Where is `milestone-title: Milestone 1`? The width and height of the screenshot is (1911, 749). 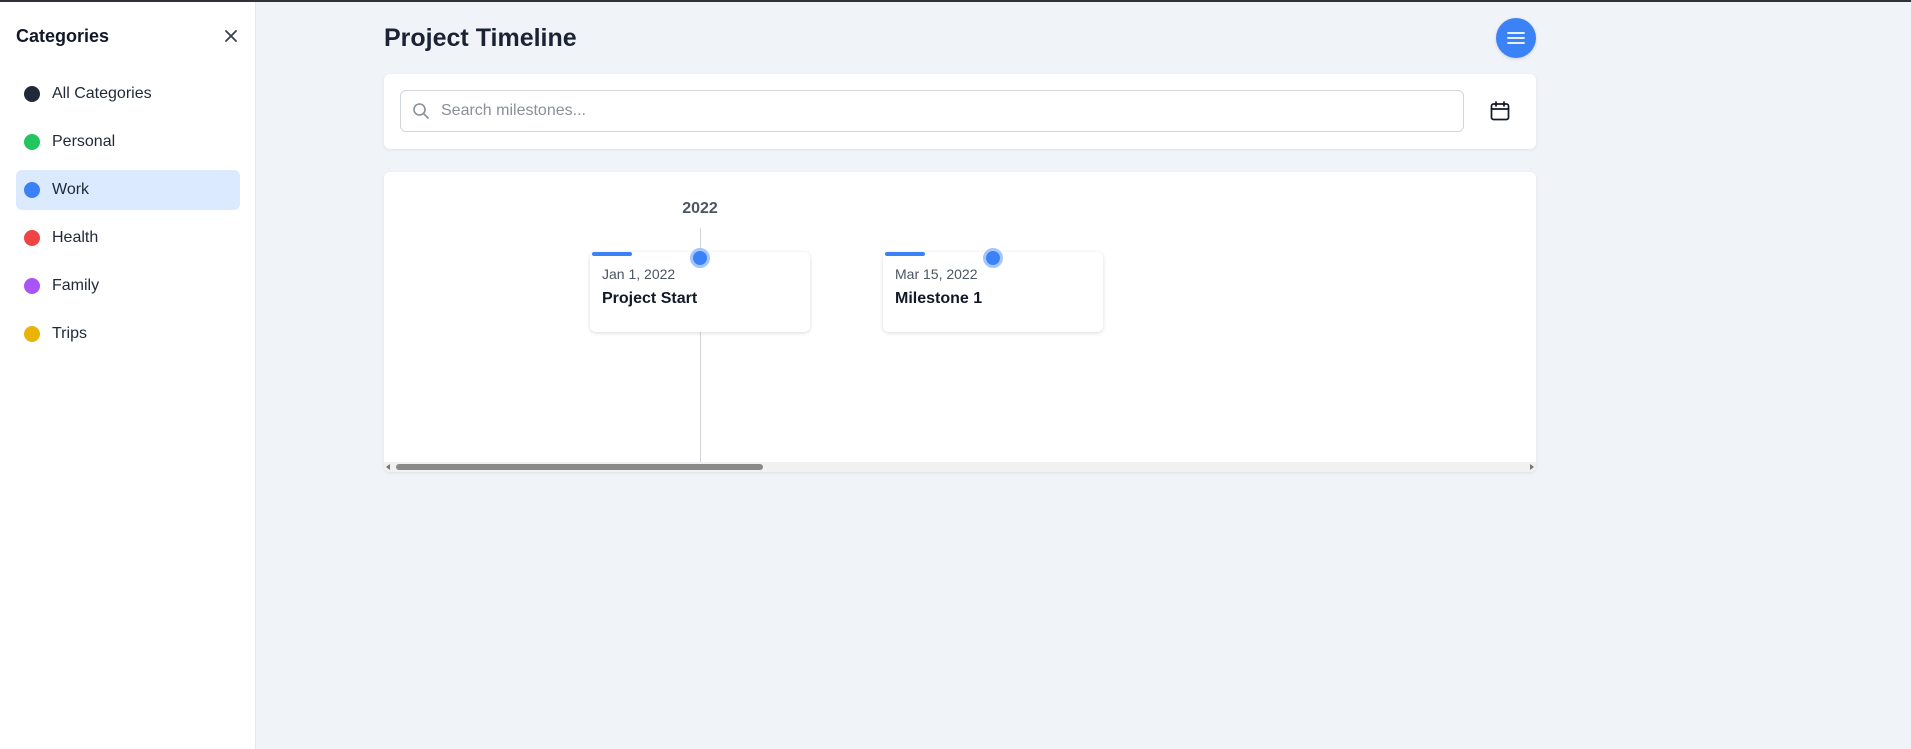 milestone-title: Milestone 1 is located at coordinates (939, 298).